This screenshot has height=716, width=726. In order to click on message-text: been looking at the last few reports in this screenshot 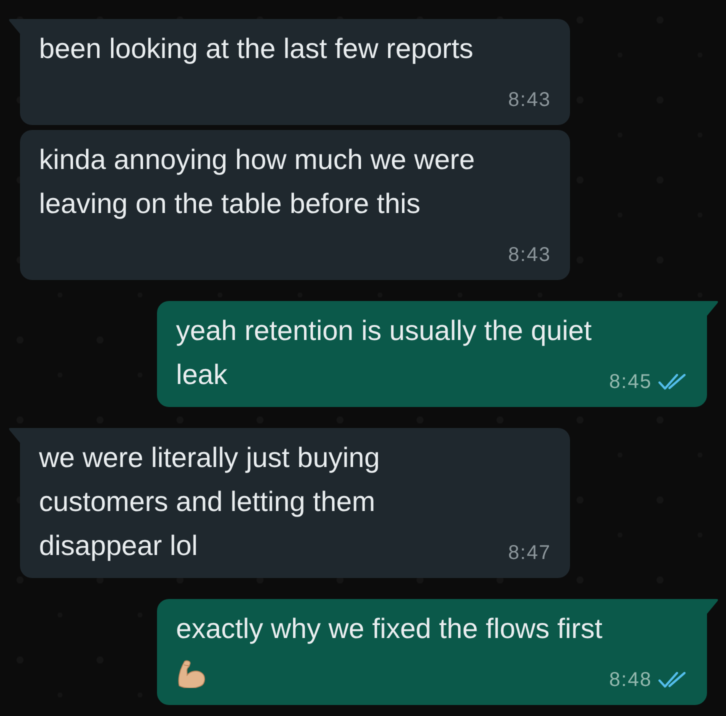, I will do `click(256, 48)`.